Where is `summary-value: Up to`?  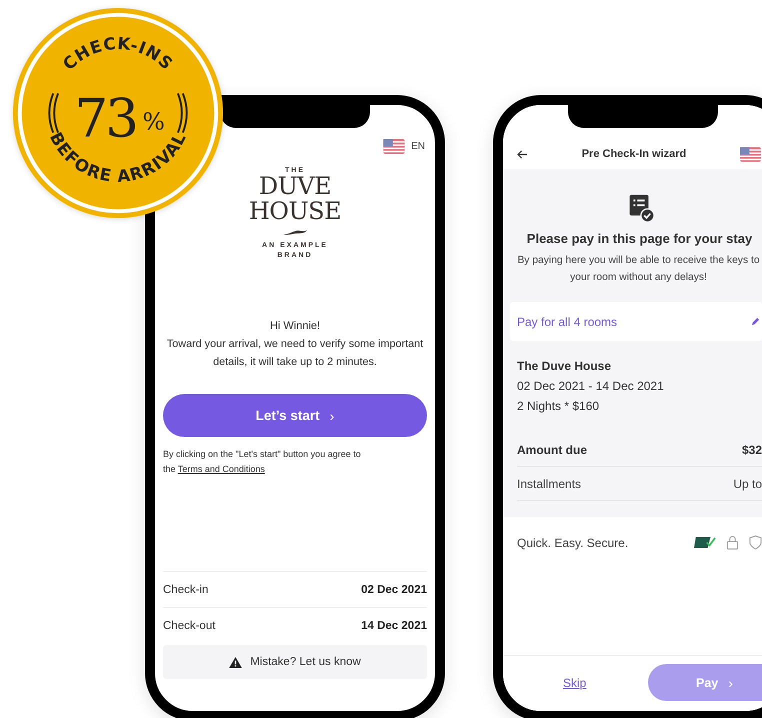
summary-value: Up to is located at coordinates (747, 483).